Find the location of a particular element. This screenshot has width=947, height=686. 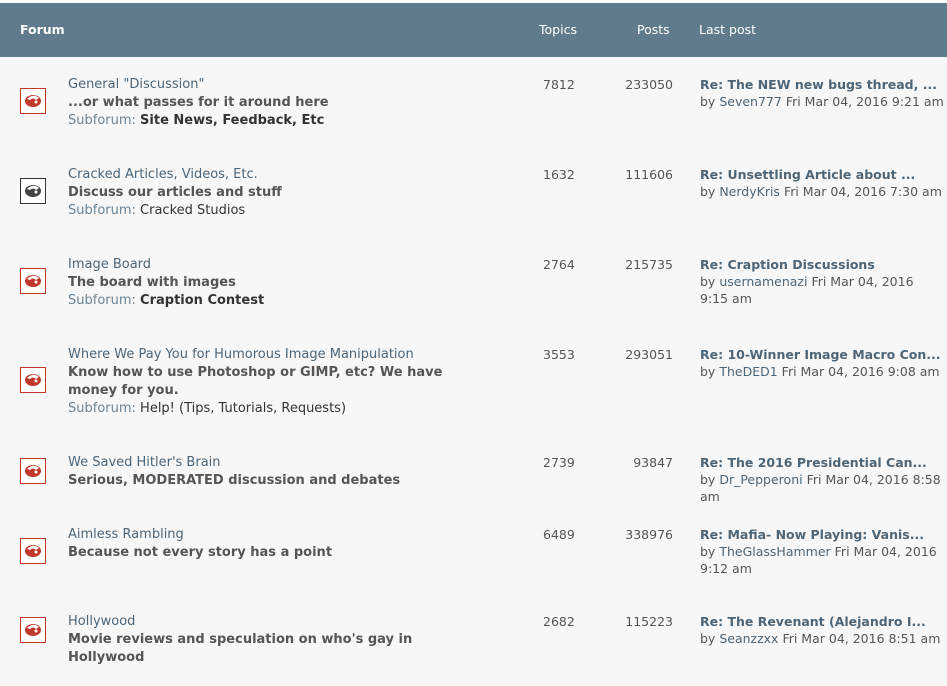

last-post-meta: by TheDED1 Fri Mar 04, 2016 9:08 am is located at coordinates (822, 371).